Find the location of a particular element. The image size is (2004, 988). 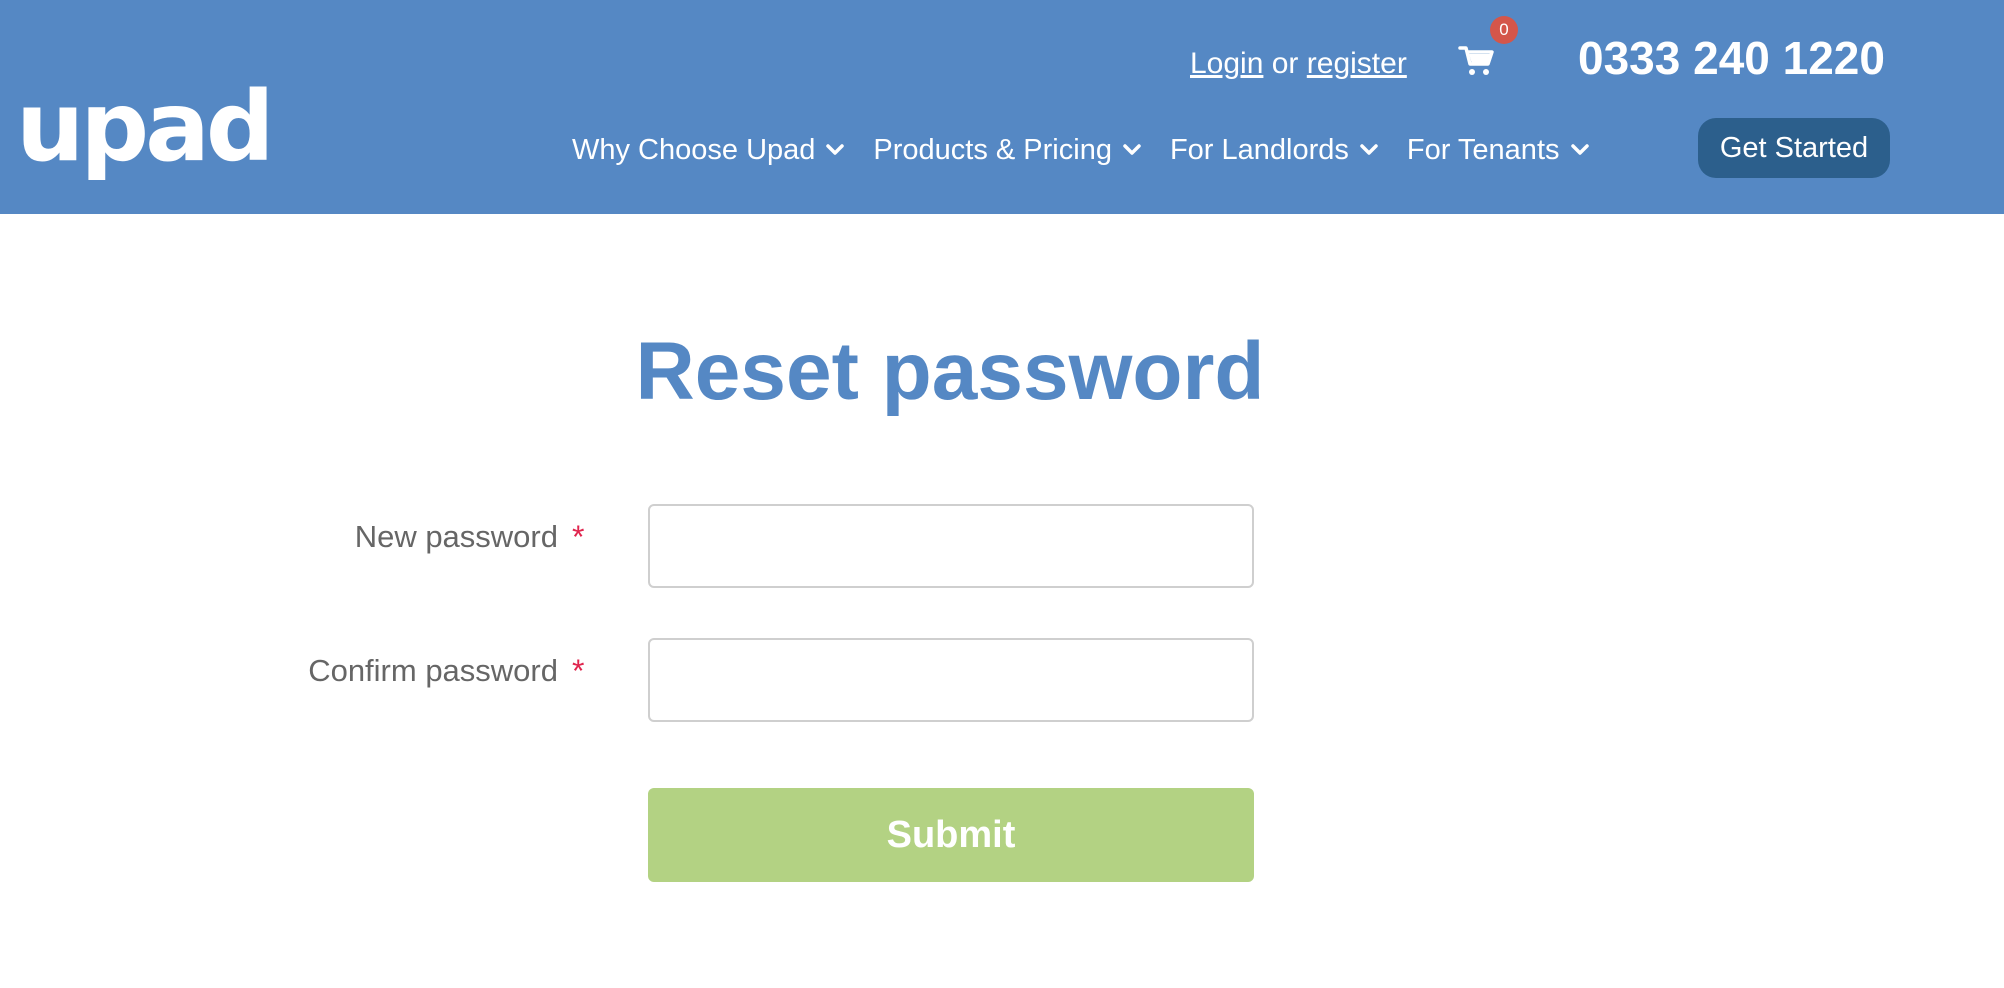

nav-for-landlords: For Landlords is located at coordinates (1274, 150).